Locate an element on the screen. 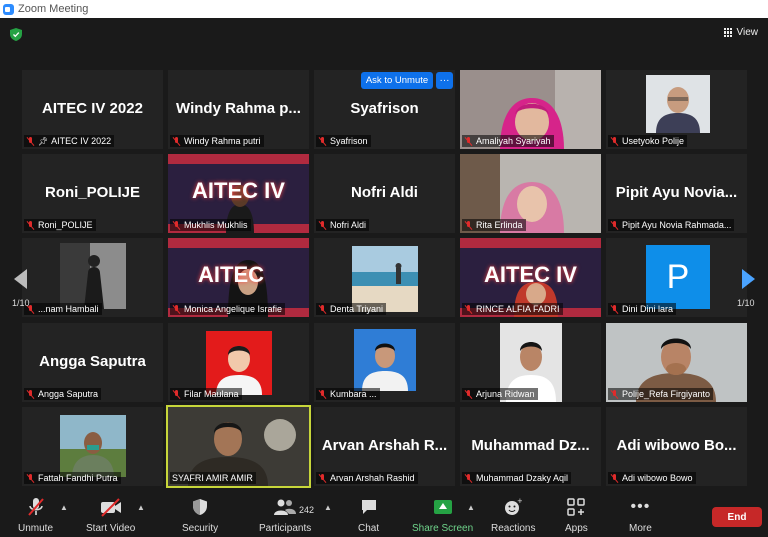  participants-button: Participants is located at coordinates (285, 515).